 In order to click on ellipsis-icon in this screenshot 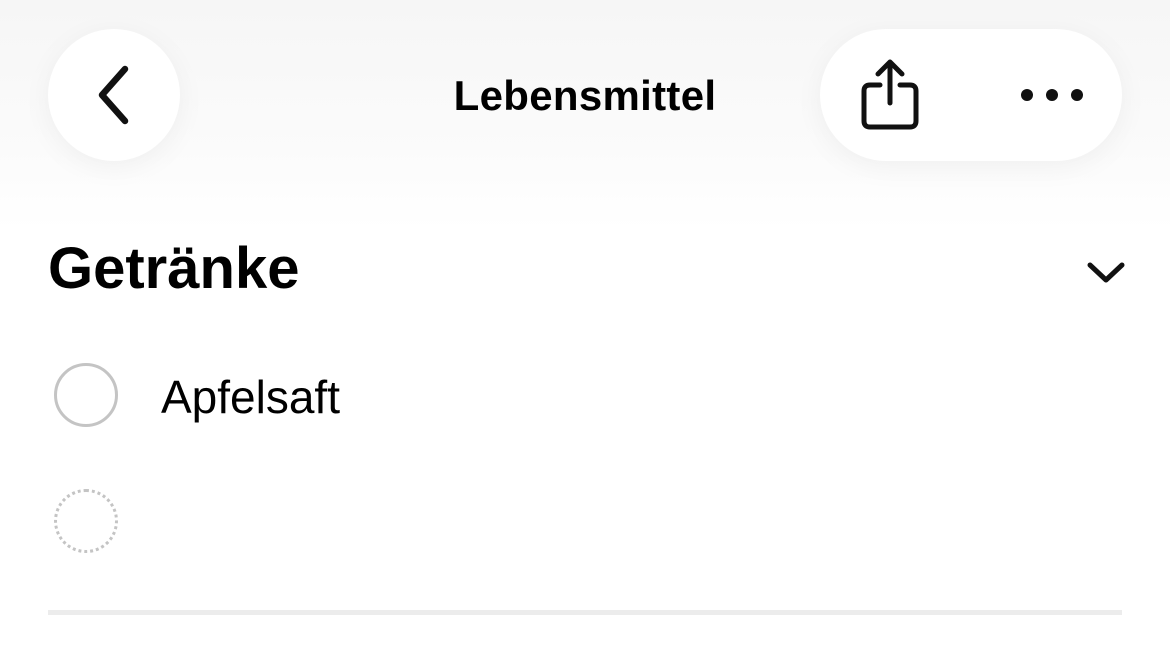, I will do `click(1052, 95)`.